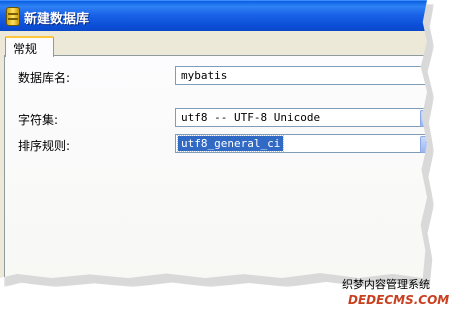 The width and height of the screenshot is (451, 311). I want to click on collation-label: 排序规则:, so click(44, 146).